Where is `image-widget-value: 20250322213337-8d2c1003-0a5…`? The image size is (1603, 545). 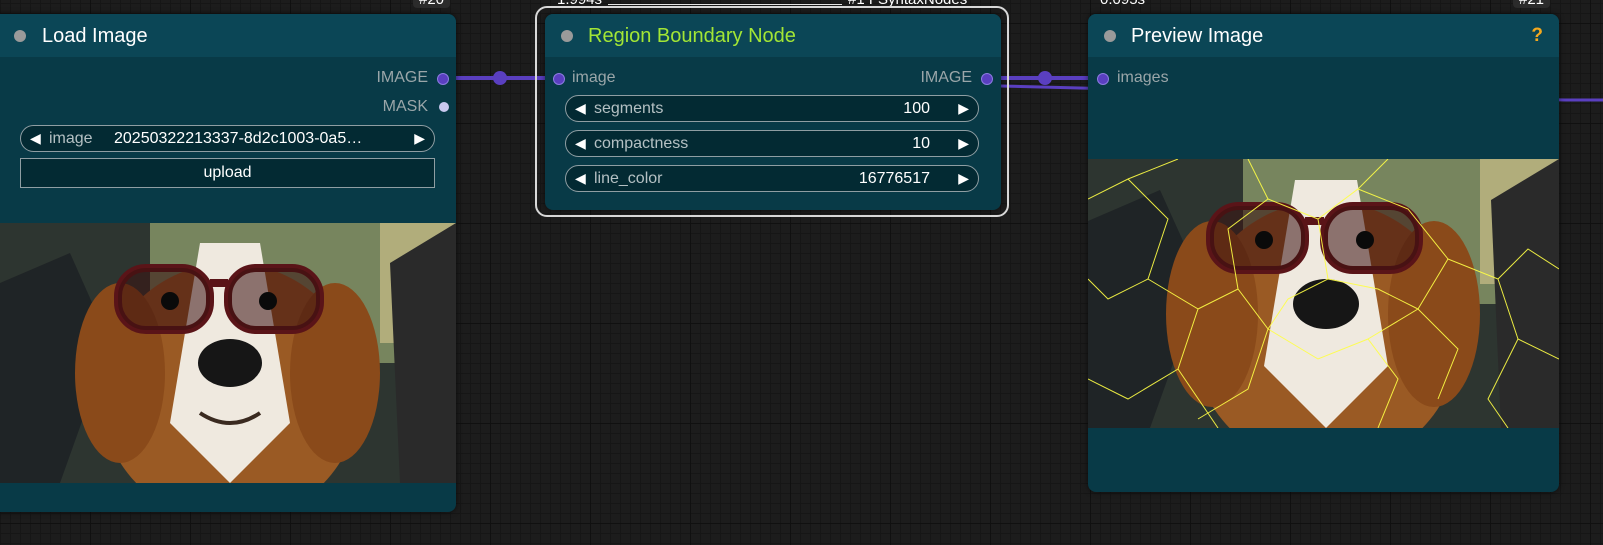
image-widget-value: 20250322213337-8d2c1003-0a5… is located at coordinates (238, 138).